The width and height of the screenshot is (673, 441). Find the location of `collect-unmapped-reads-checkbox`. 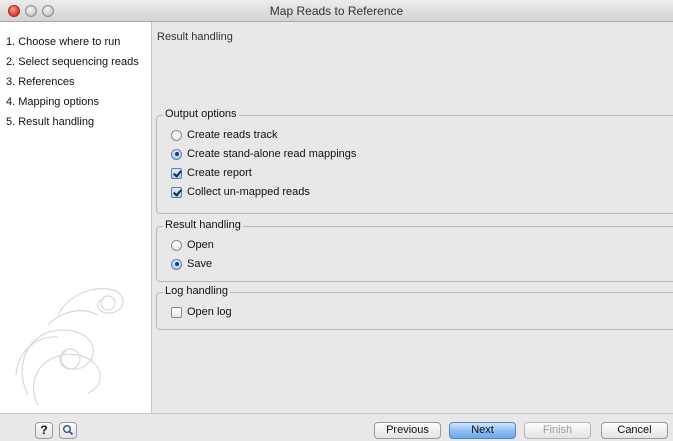

collect-unmapped-reads-checkbox is located at coordinates (176, 192).